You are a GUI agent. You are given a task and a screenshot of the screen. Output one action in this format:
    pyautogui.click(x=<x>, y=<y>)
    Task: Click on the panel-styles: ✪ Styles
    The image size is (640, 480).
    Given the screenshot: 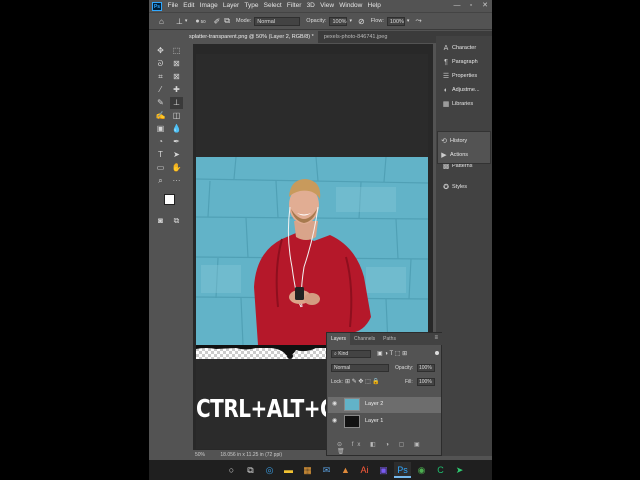 What is the action you would take?
    pyautogui.click(x=466, y=187)
    